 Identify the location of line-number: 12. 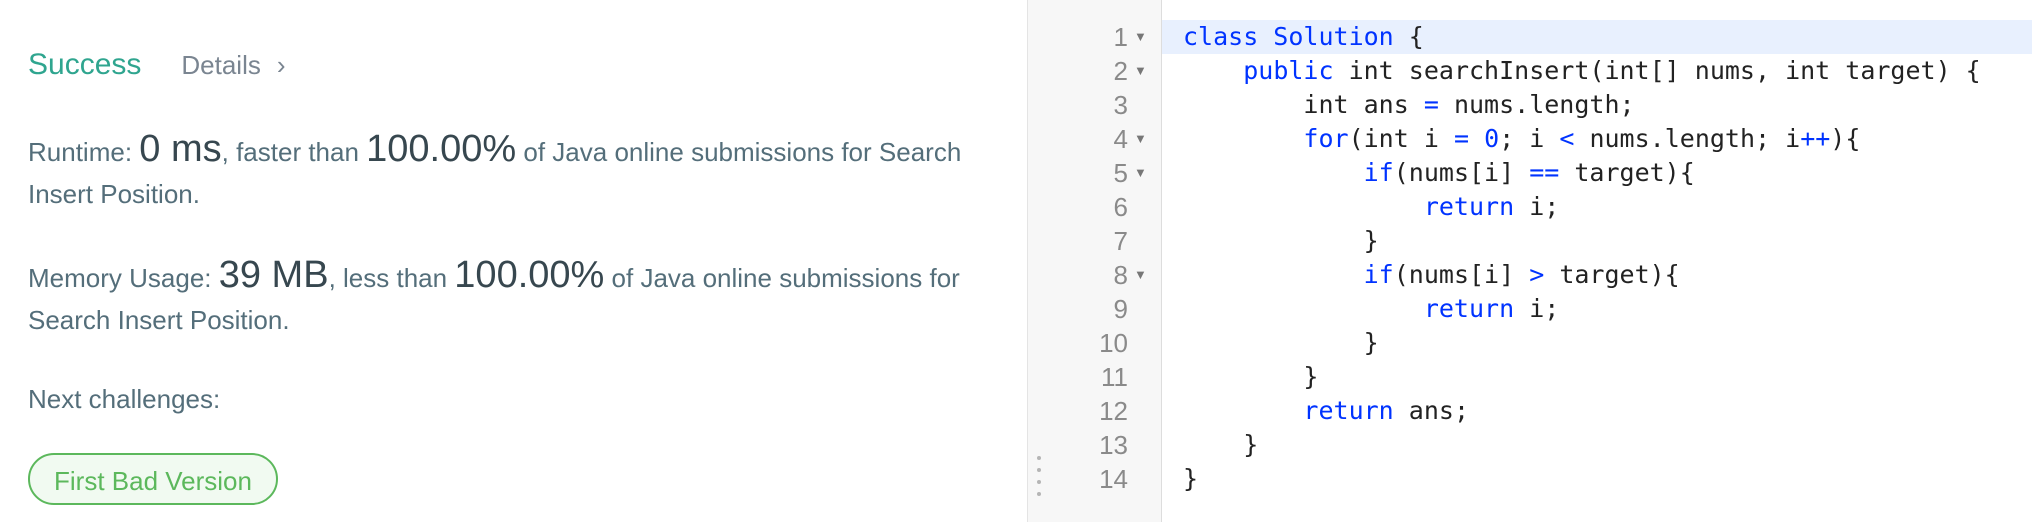
(1113, 411).